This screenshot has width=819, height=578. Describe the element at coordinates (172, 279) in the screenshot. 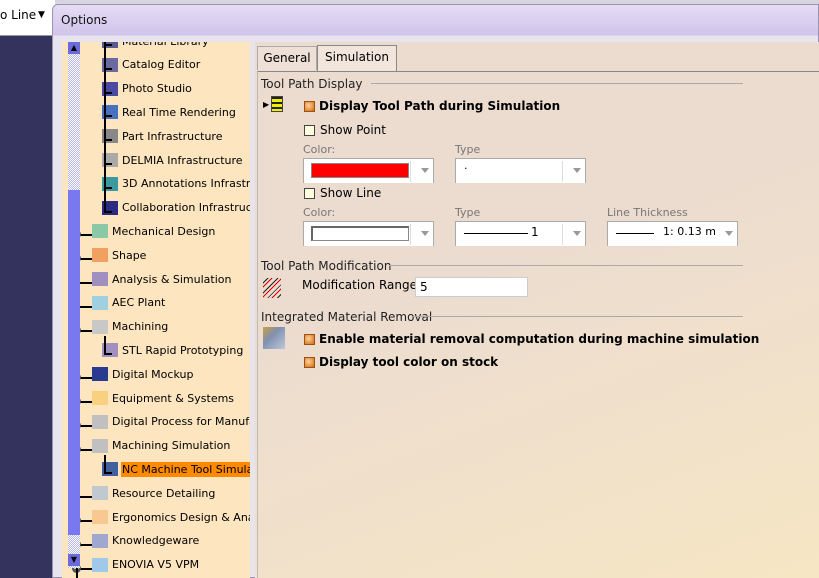

I see `tree-item-label: Analysis & Simulation` at that location.